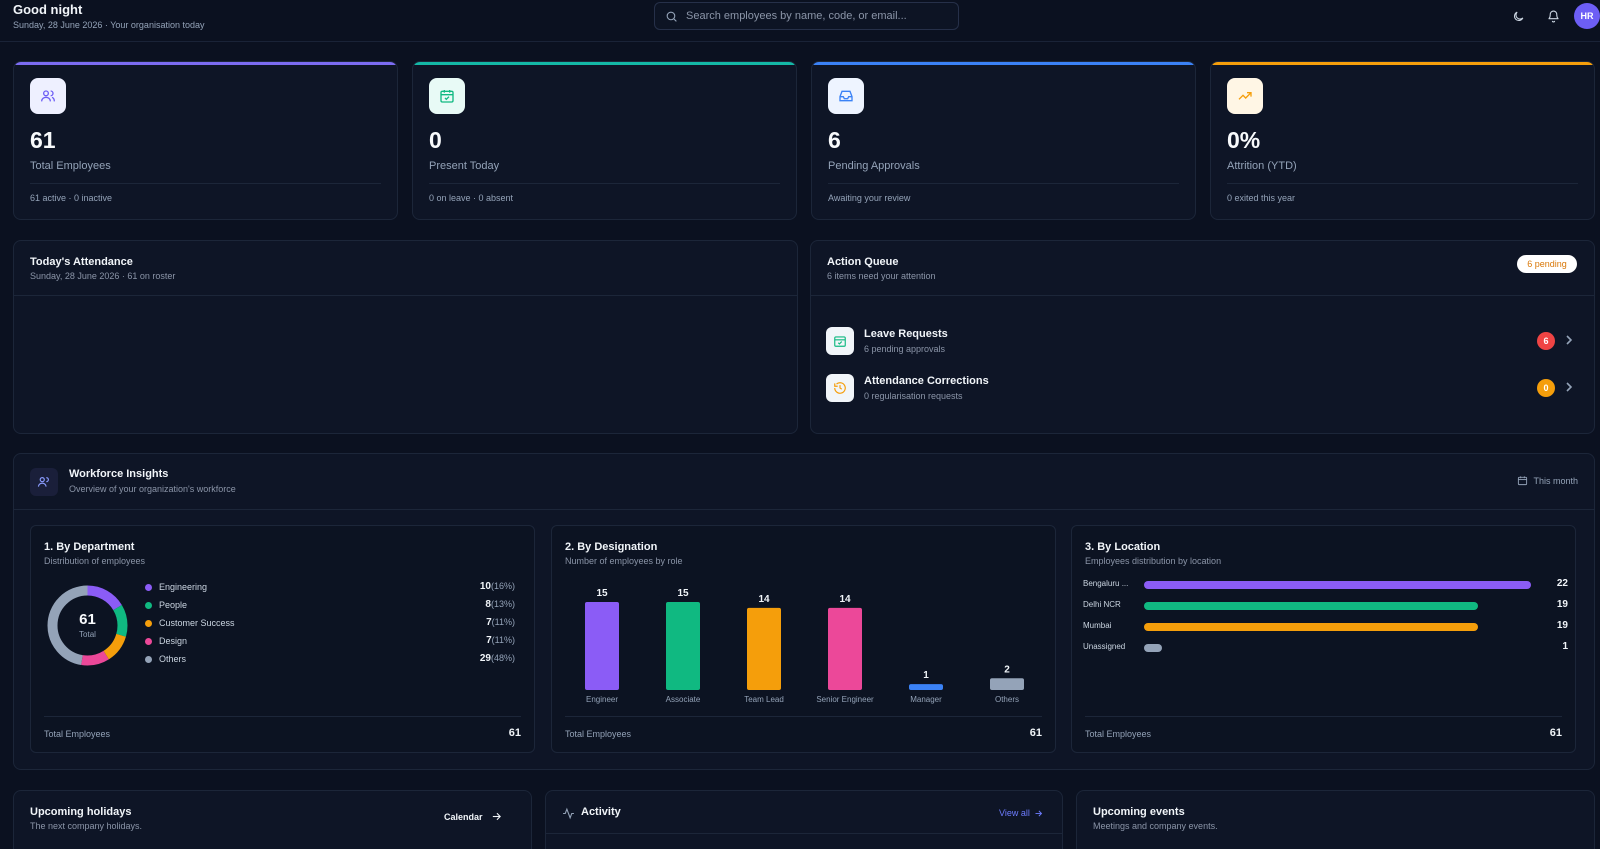  I want to click on stat-label: Present Today, so click(464, 166).